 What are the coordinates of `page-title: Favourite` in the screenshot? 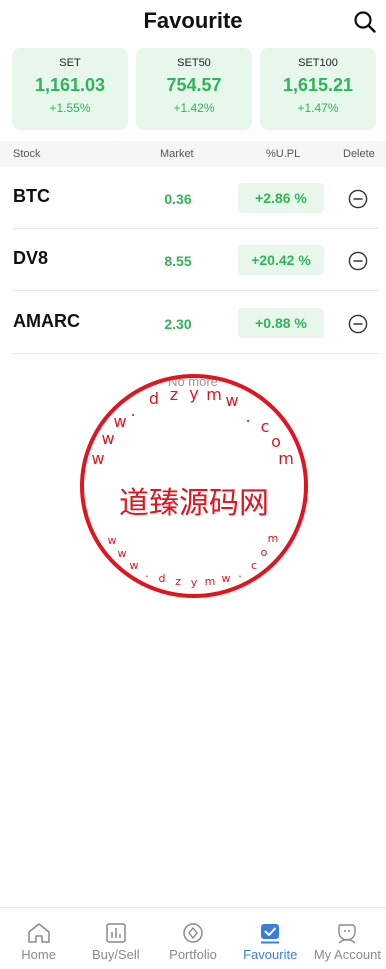 It's located at (193, 20).